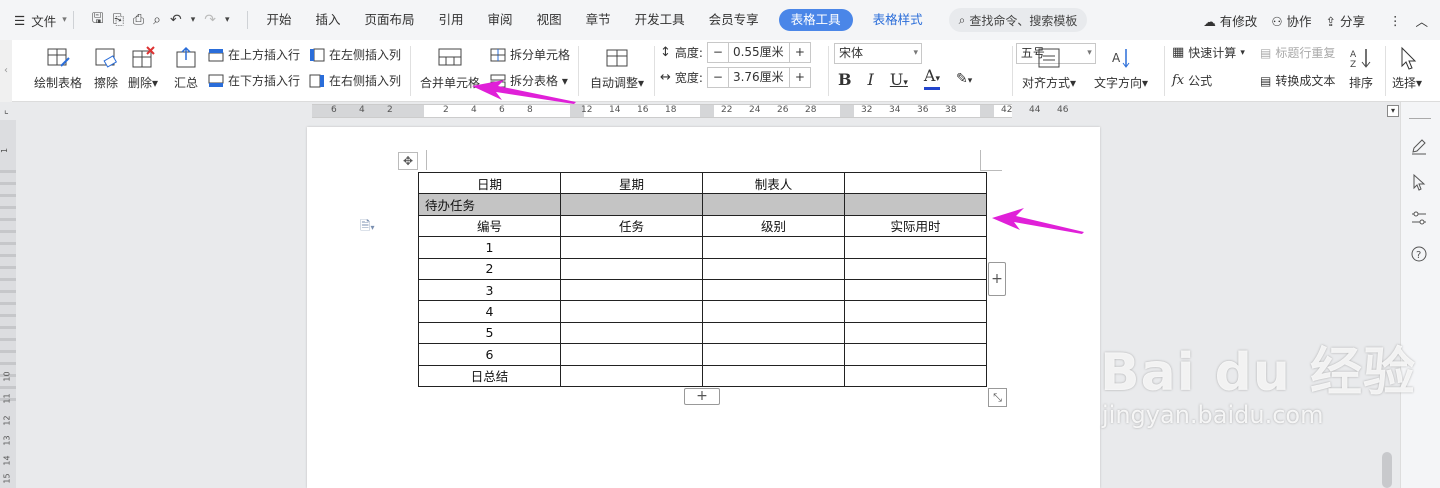 This screenshot has width=1440, height=488. Describe the element at coordinates (549, 20) in the screenshot. I see `tab-view: 视图` at that location.